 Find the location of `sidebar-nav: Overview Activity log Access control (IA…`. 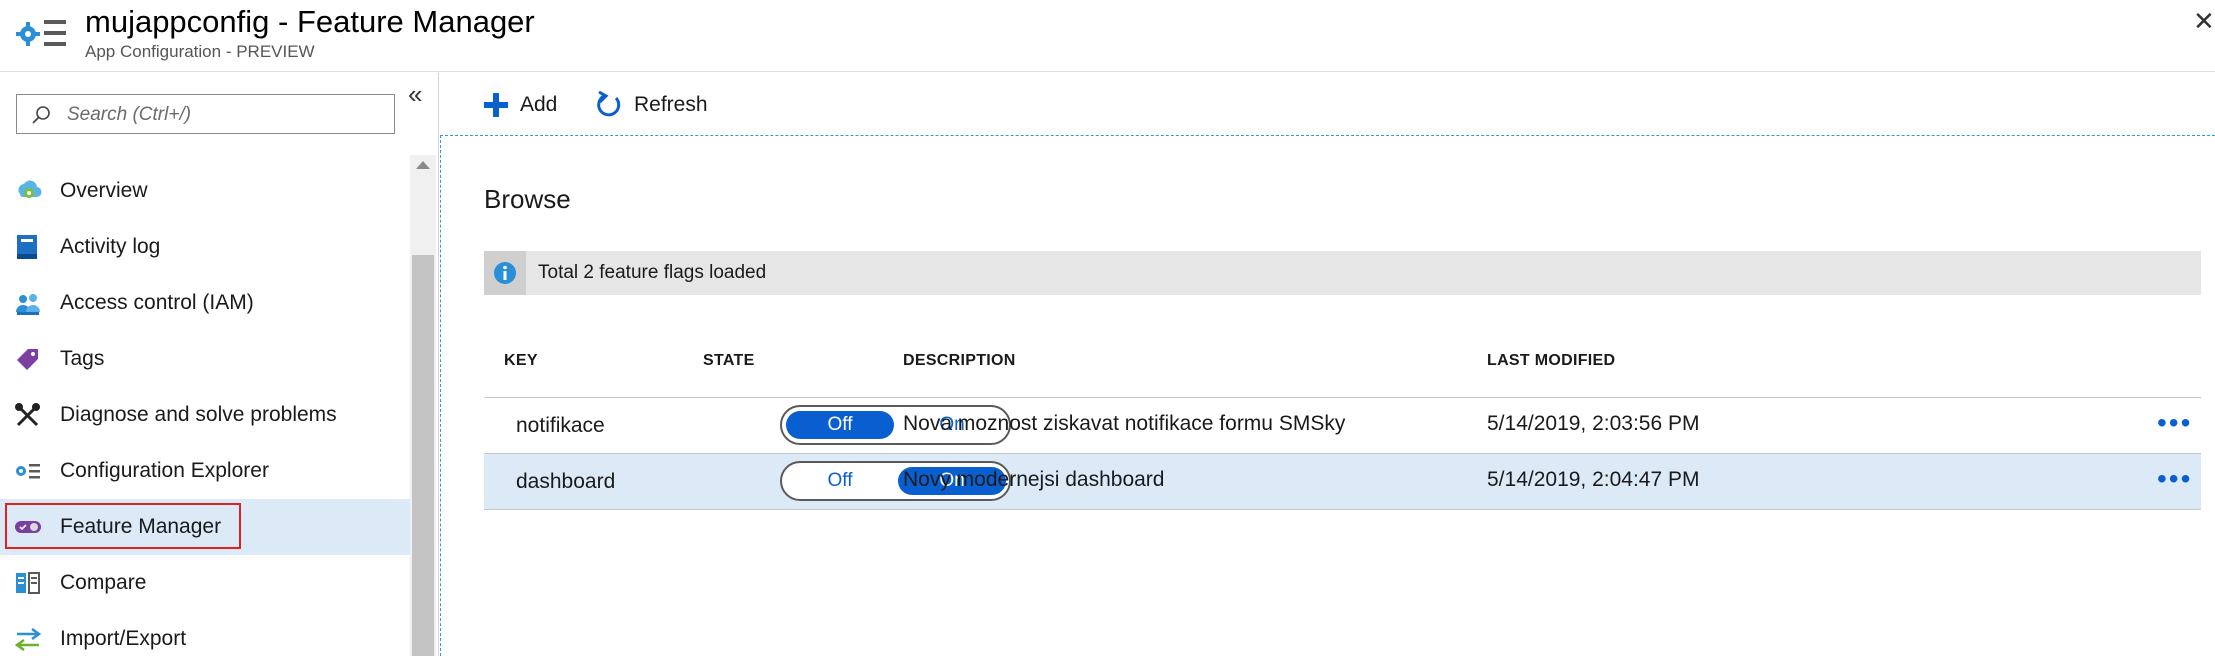

sidebar-nav: Overview Activity log Access control (IA… is located at coordinates (205, 415).